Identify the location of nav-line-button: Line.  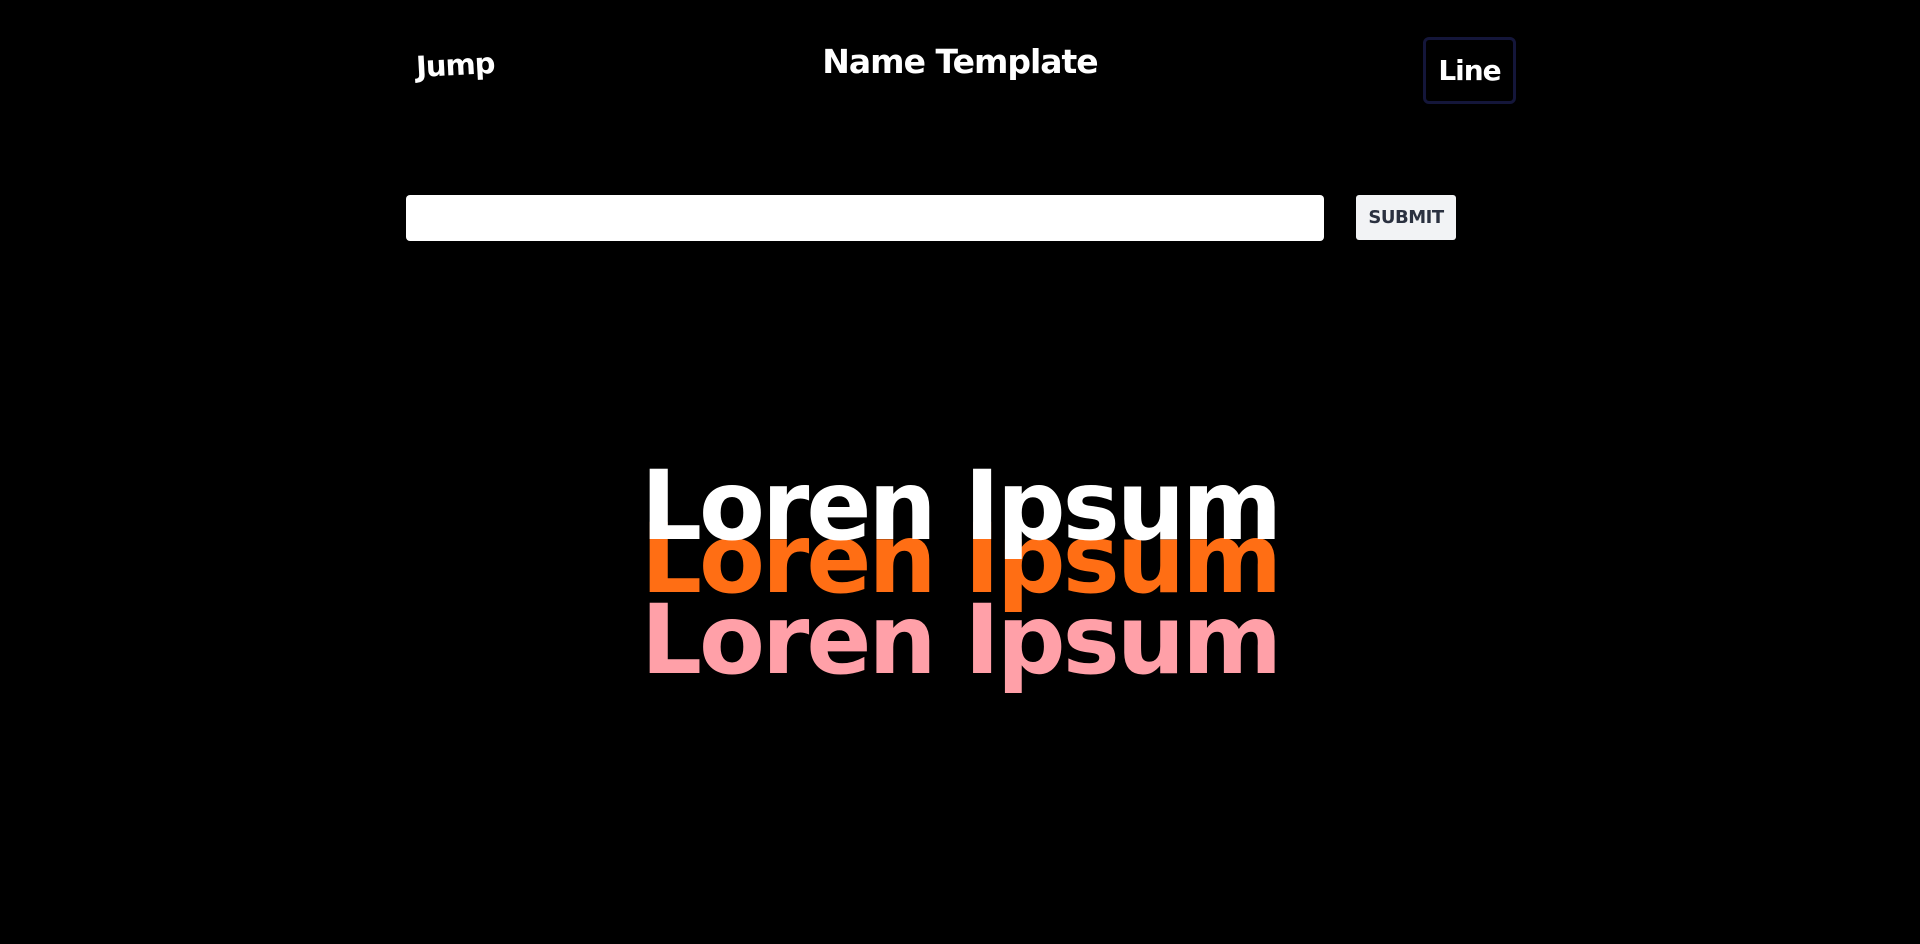
(1469, 70).